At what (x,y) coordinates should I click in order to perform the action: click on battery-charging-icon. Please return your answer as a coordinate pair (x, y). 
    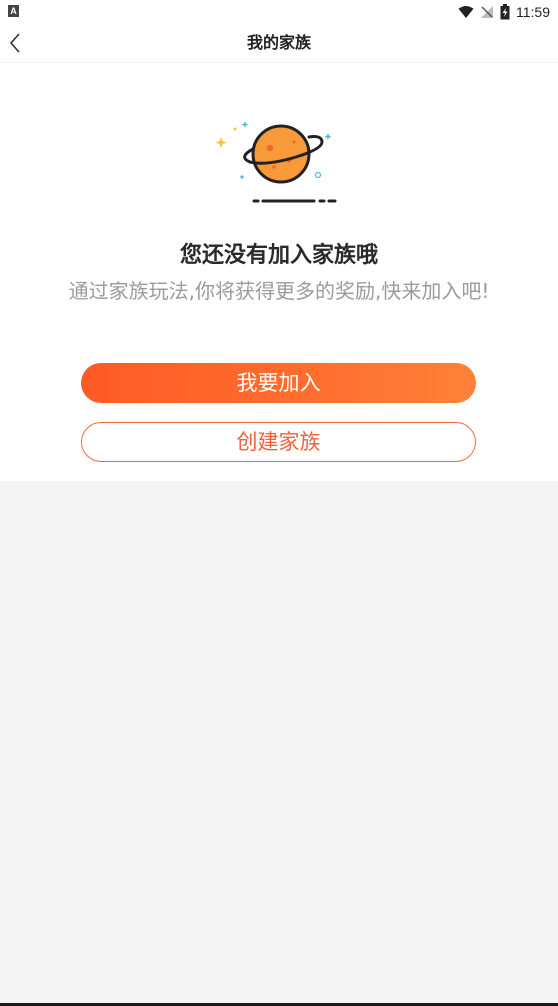
    Looking at the image, I should click on (505, 12).